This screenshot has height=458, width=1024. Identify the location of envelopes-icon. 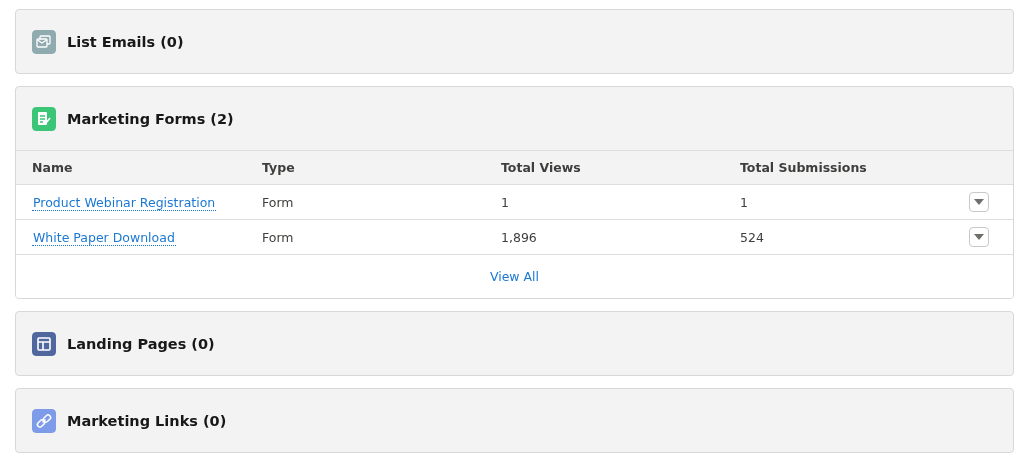
(44, 41).